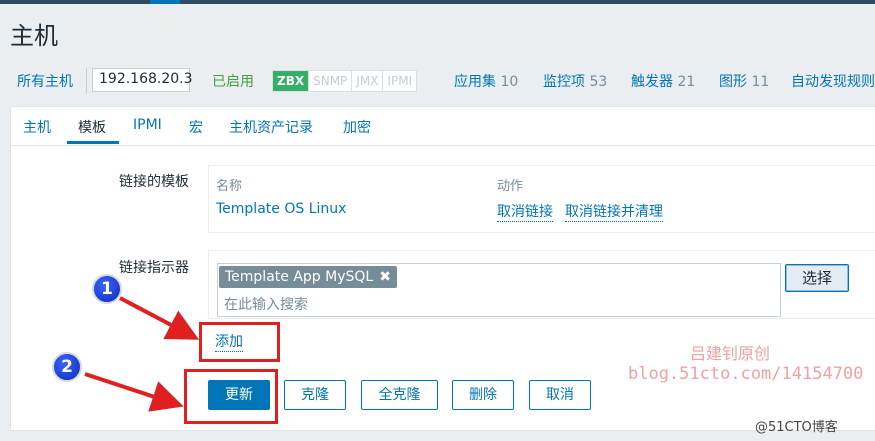 The height and width of the screenshot is (441, 875). I want to click on step-marker-2: 2, so click(67, 367).